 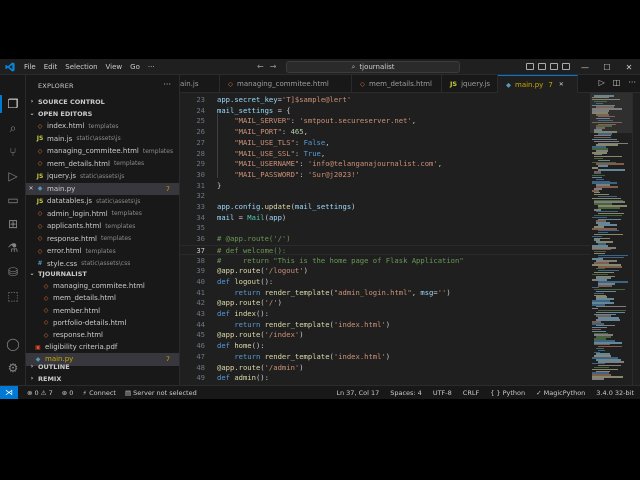 What do you see at coordinates (385, 196) in the screenshot?
I see `code-line: 32` at bounding box center [385, 196].